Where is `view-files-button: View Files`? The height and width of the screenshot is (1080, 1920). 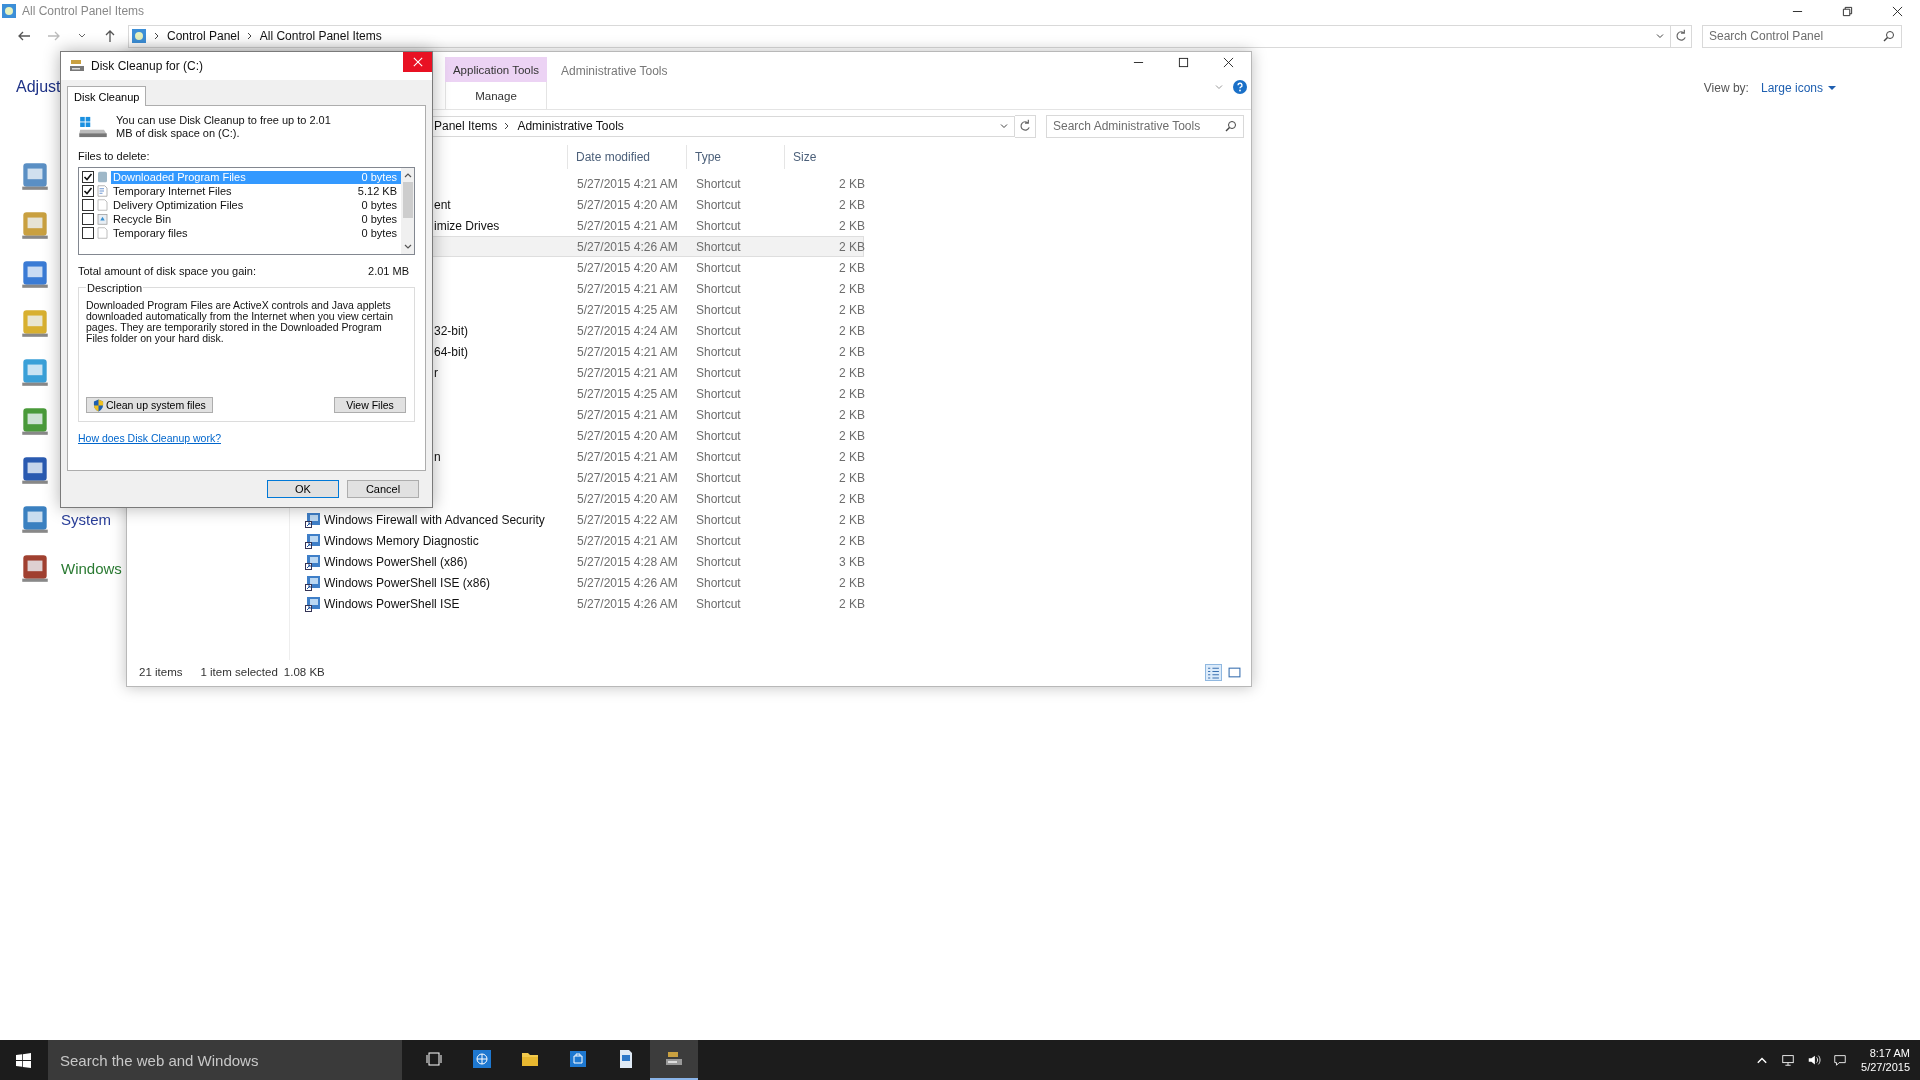 view-files-button: View Files is located at coordinates (370, 405).